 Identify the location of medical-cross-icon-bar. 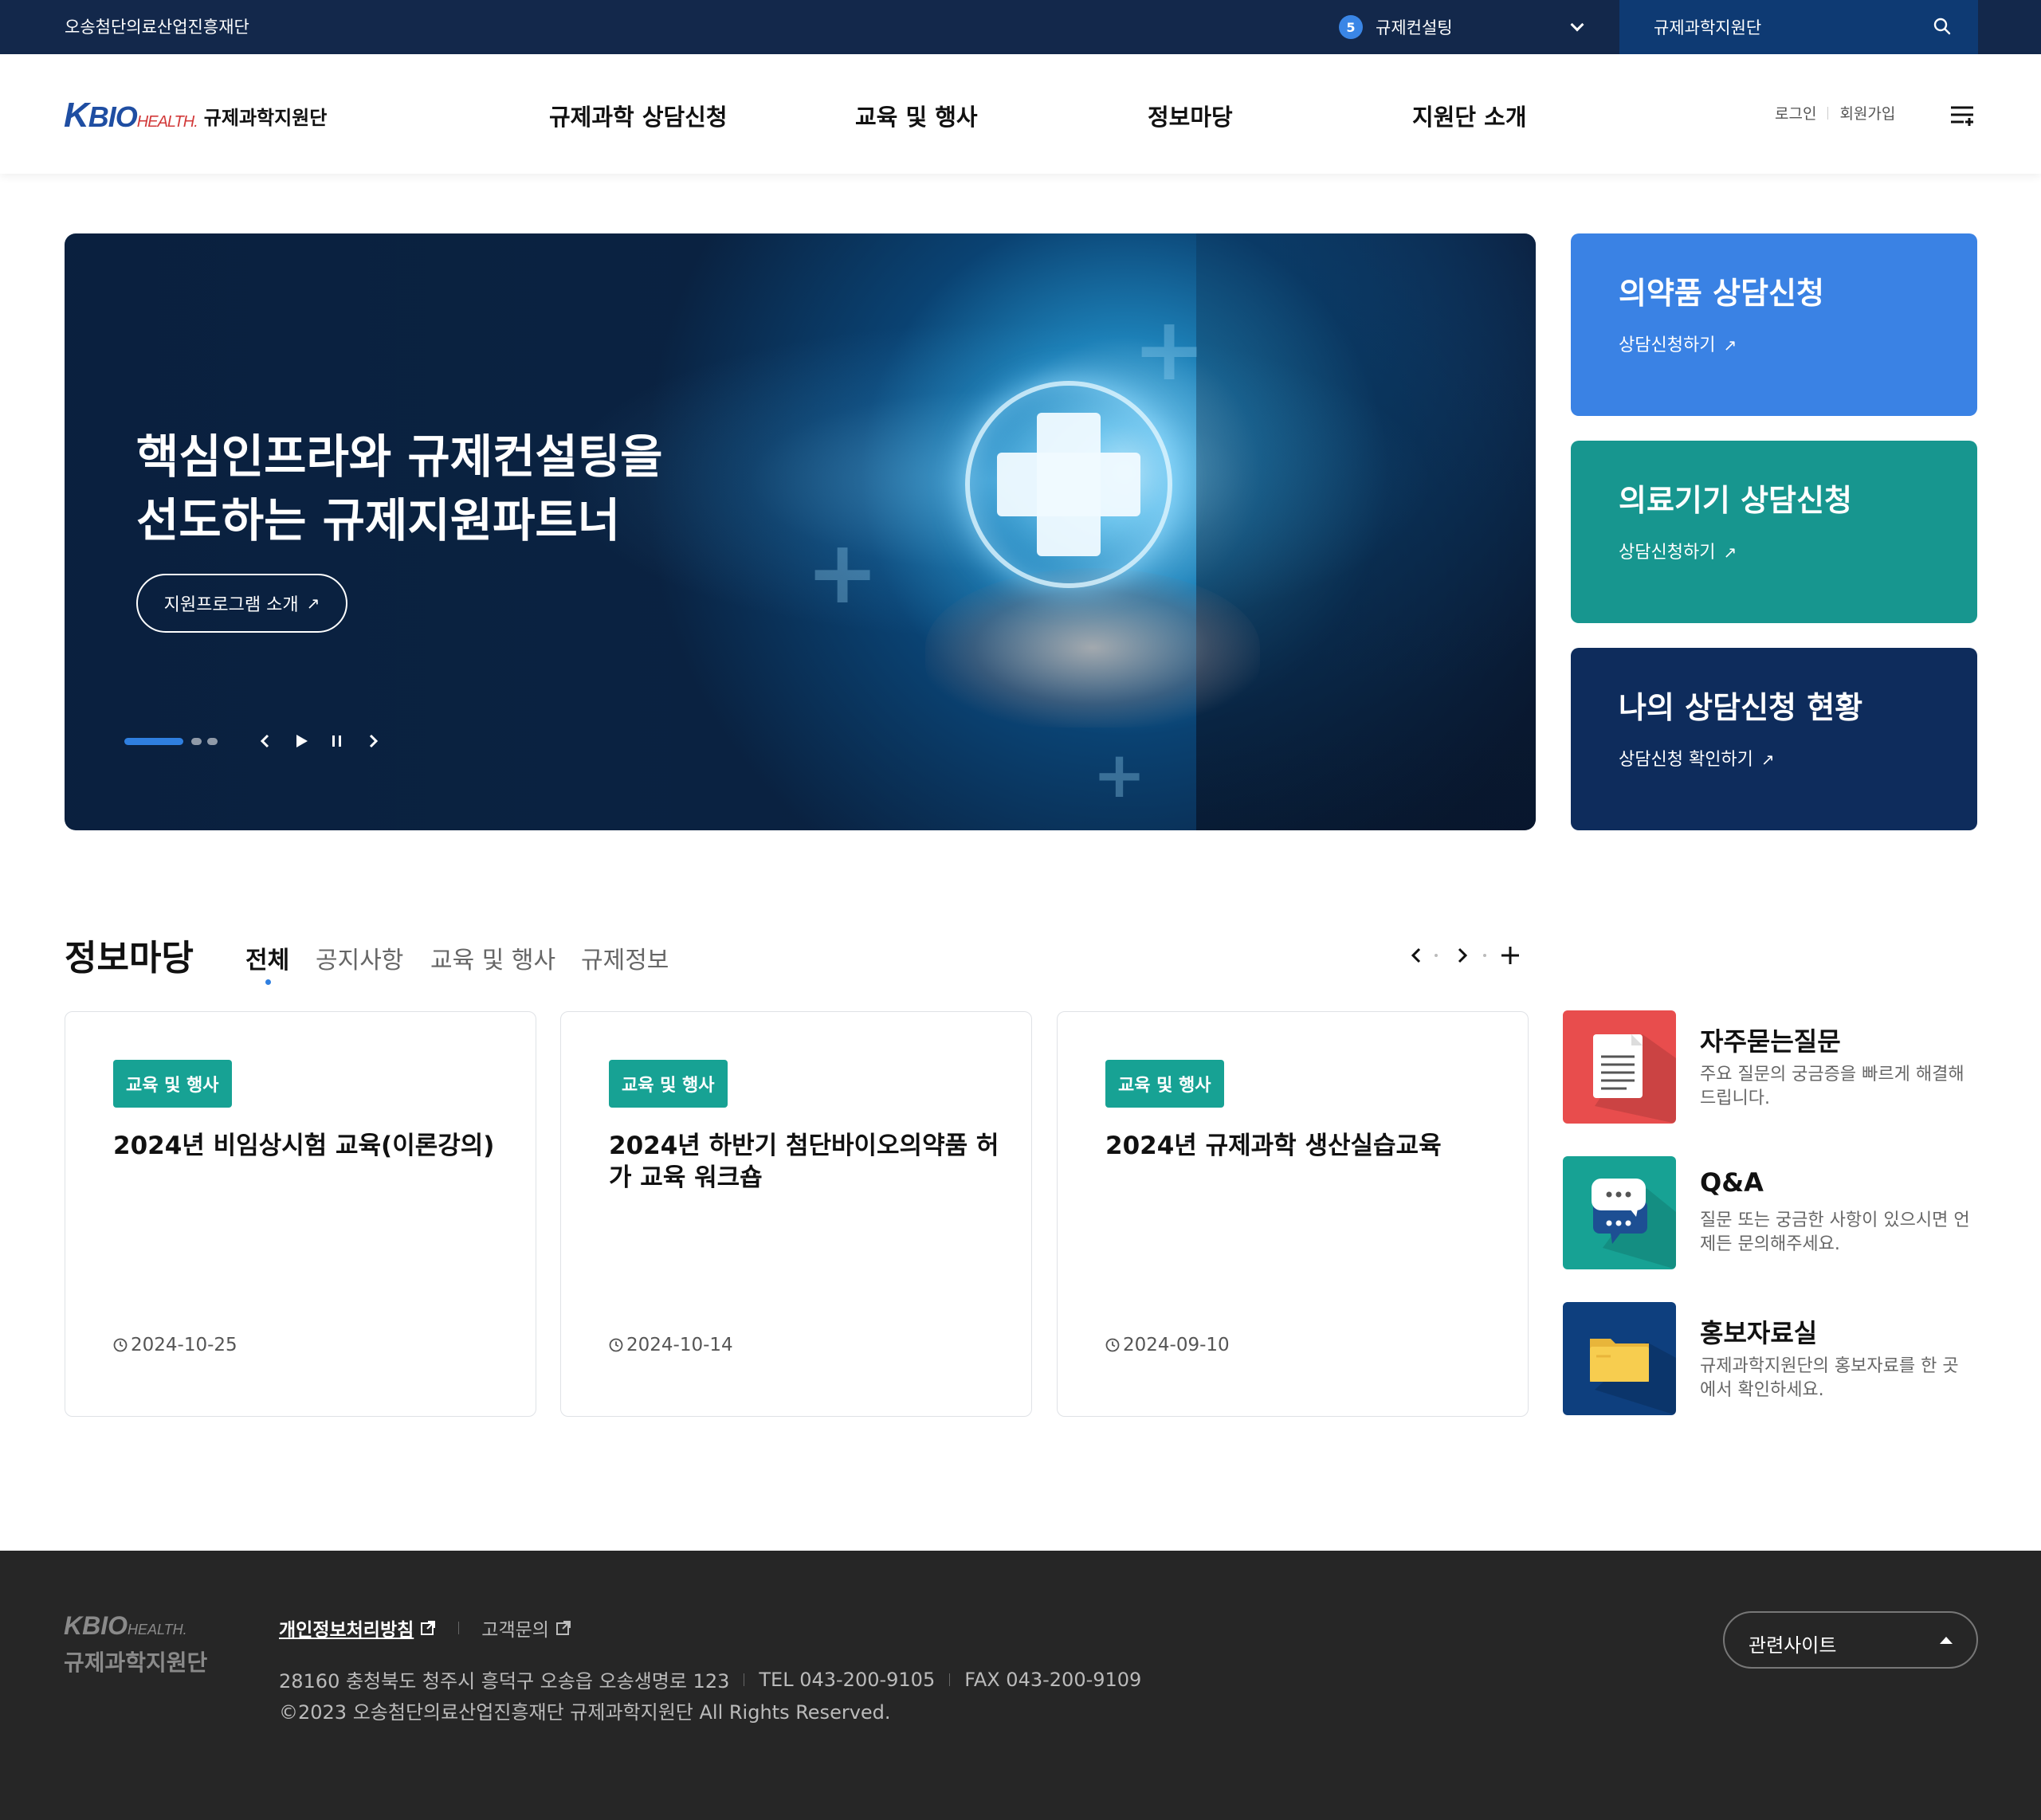
(1068, 484).